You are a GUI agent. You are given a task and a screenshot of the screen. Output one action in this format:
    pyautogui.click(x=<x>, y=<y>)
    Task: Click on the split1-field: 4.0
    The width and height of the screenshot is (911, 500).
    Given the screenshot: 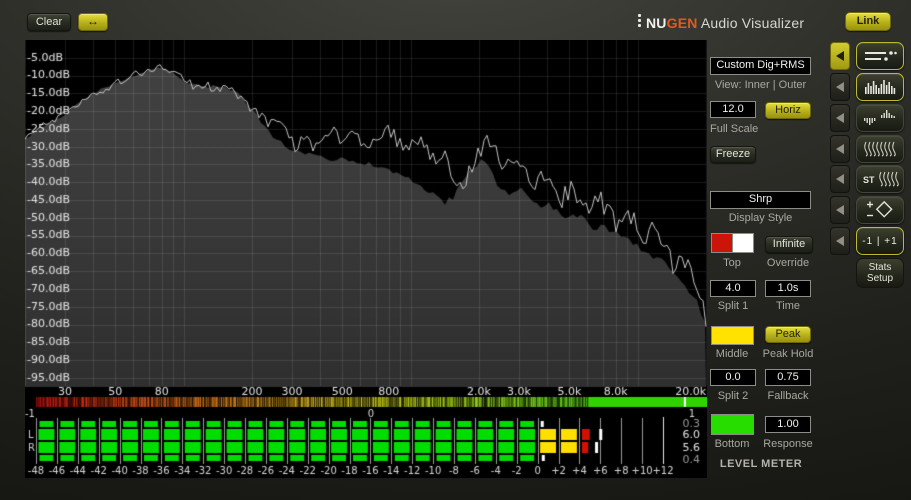 What is the action you would take?
    pyautogui.click(x=733, y=288)
    